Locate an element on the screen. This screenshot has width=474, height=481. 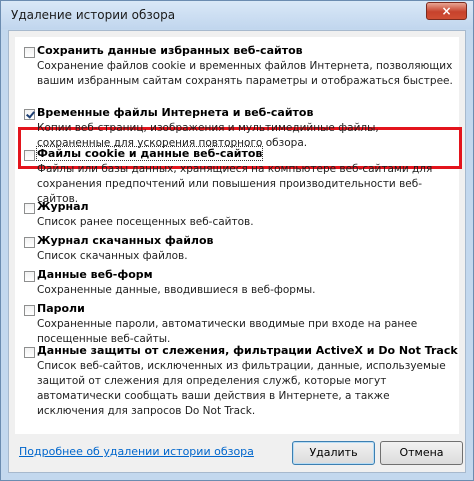
option-label: Сохранить данные избранных веб-сайтов is located at coordinates (170, 50).